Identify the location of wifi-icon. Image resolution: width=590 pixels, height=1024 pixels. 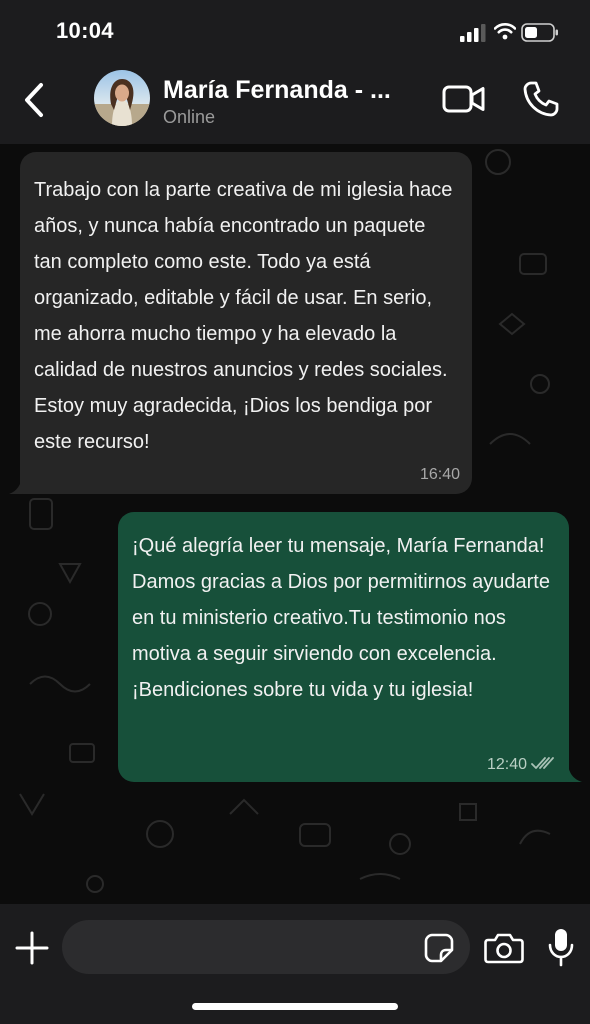
(505, 31).